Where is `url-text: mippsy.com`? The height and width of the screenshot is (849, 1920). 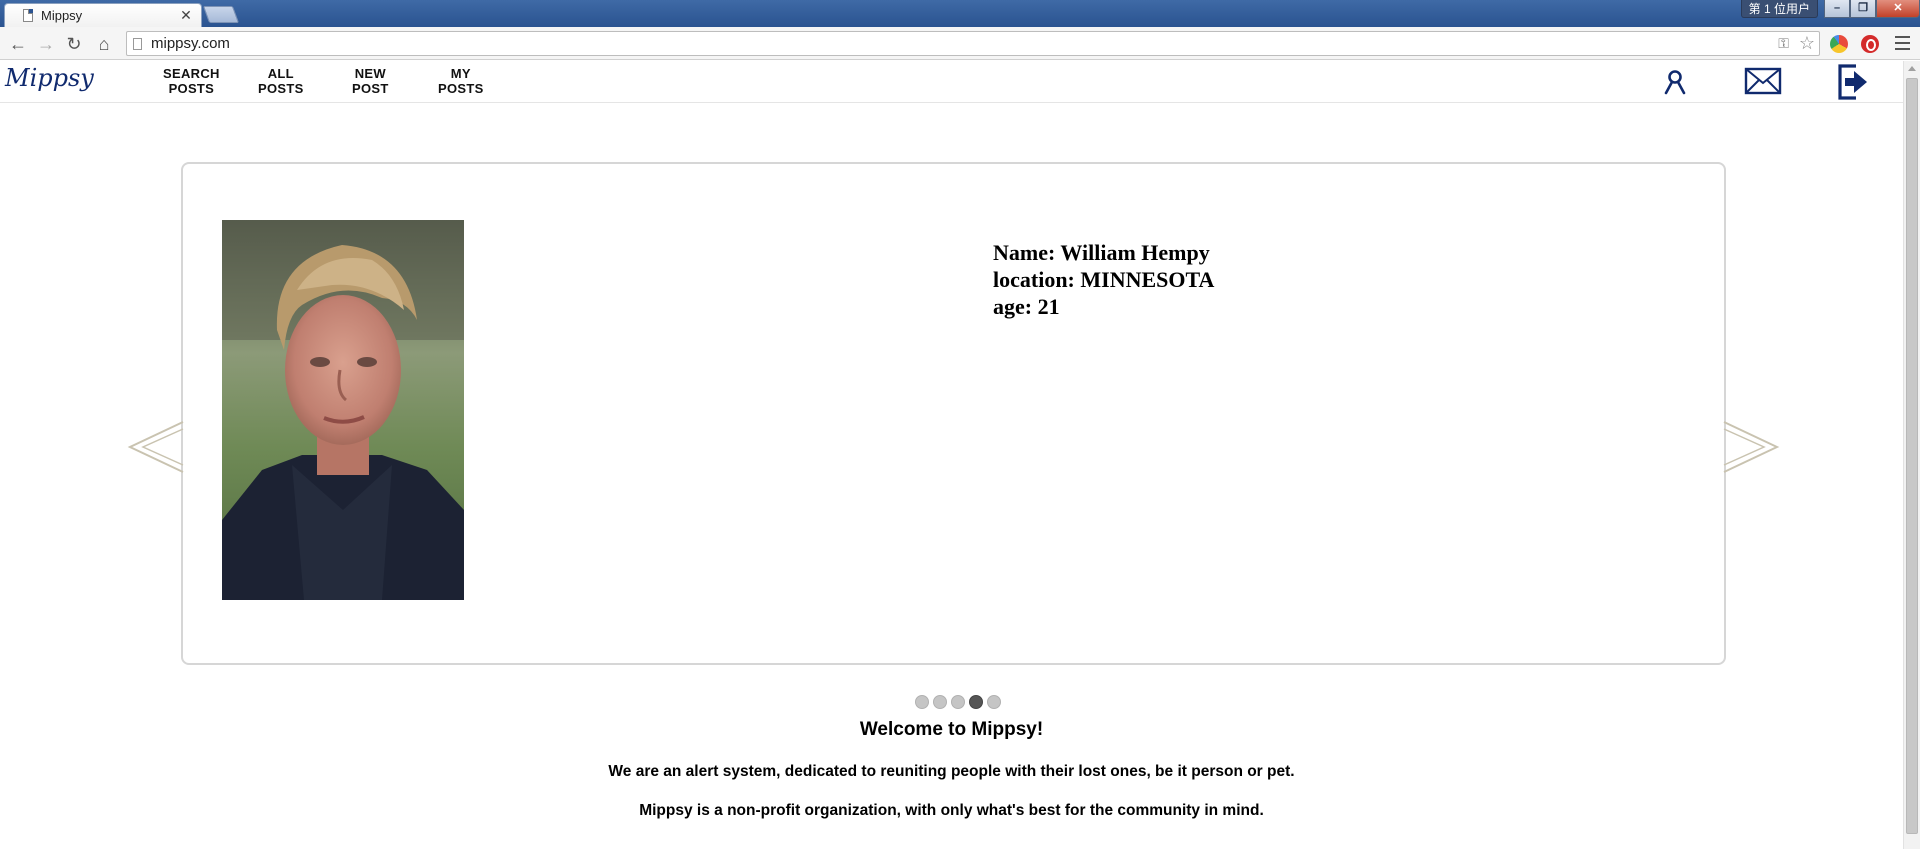 url-text: mippsy.com is located at coordinates (964, 43).